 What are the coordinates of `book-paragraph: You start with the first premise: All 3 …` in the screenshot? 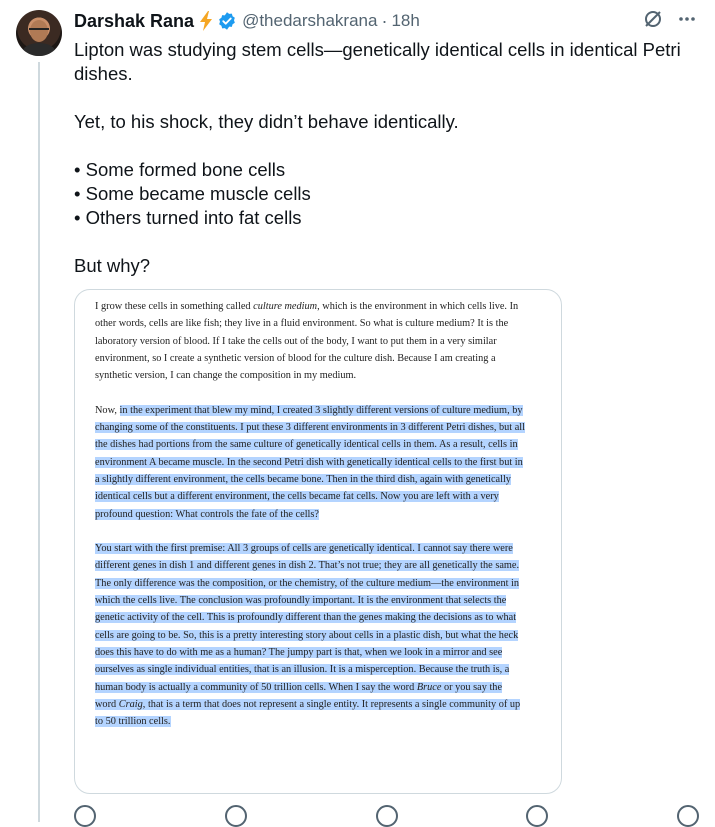 It's located at (310, 635).